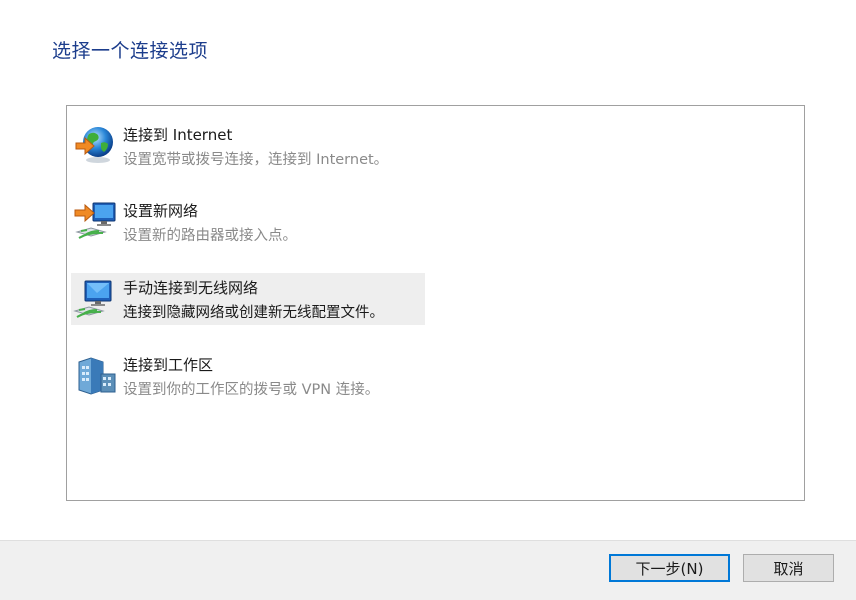  What do you see at coordinates (669, 568) in the screenshot?
I see `next-button: 下一步(N)` at bounding box center [669, 568].